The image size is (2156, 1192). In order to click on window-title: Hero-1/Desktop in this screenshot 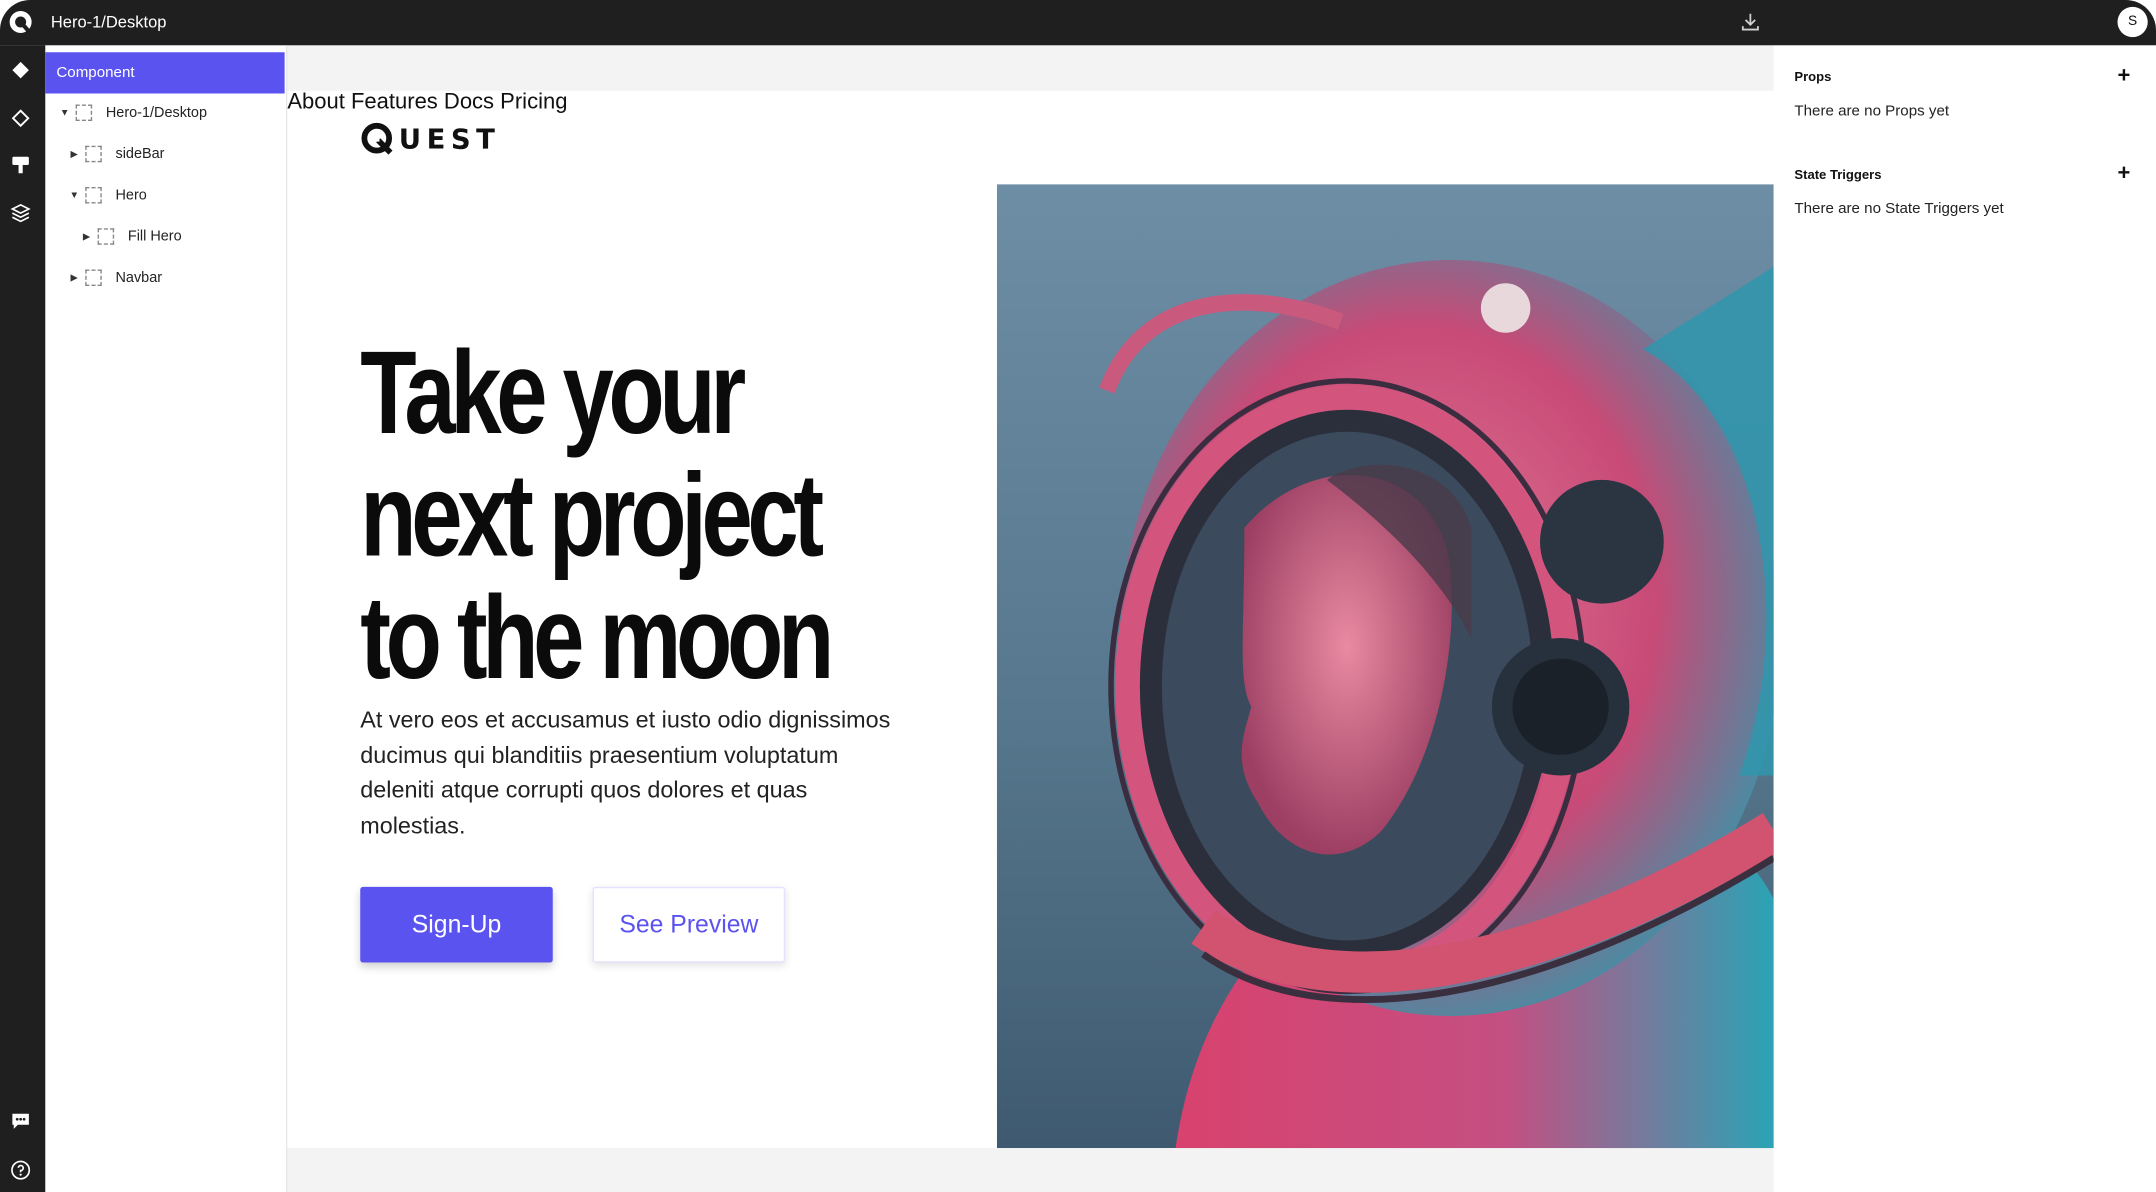, I will do `click(108, 22)`.